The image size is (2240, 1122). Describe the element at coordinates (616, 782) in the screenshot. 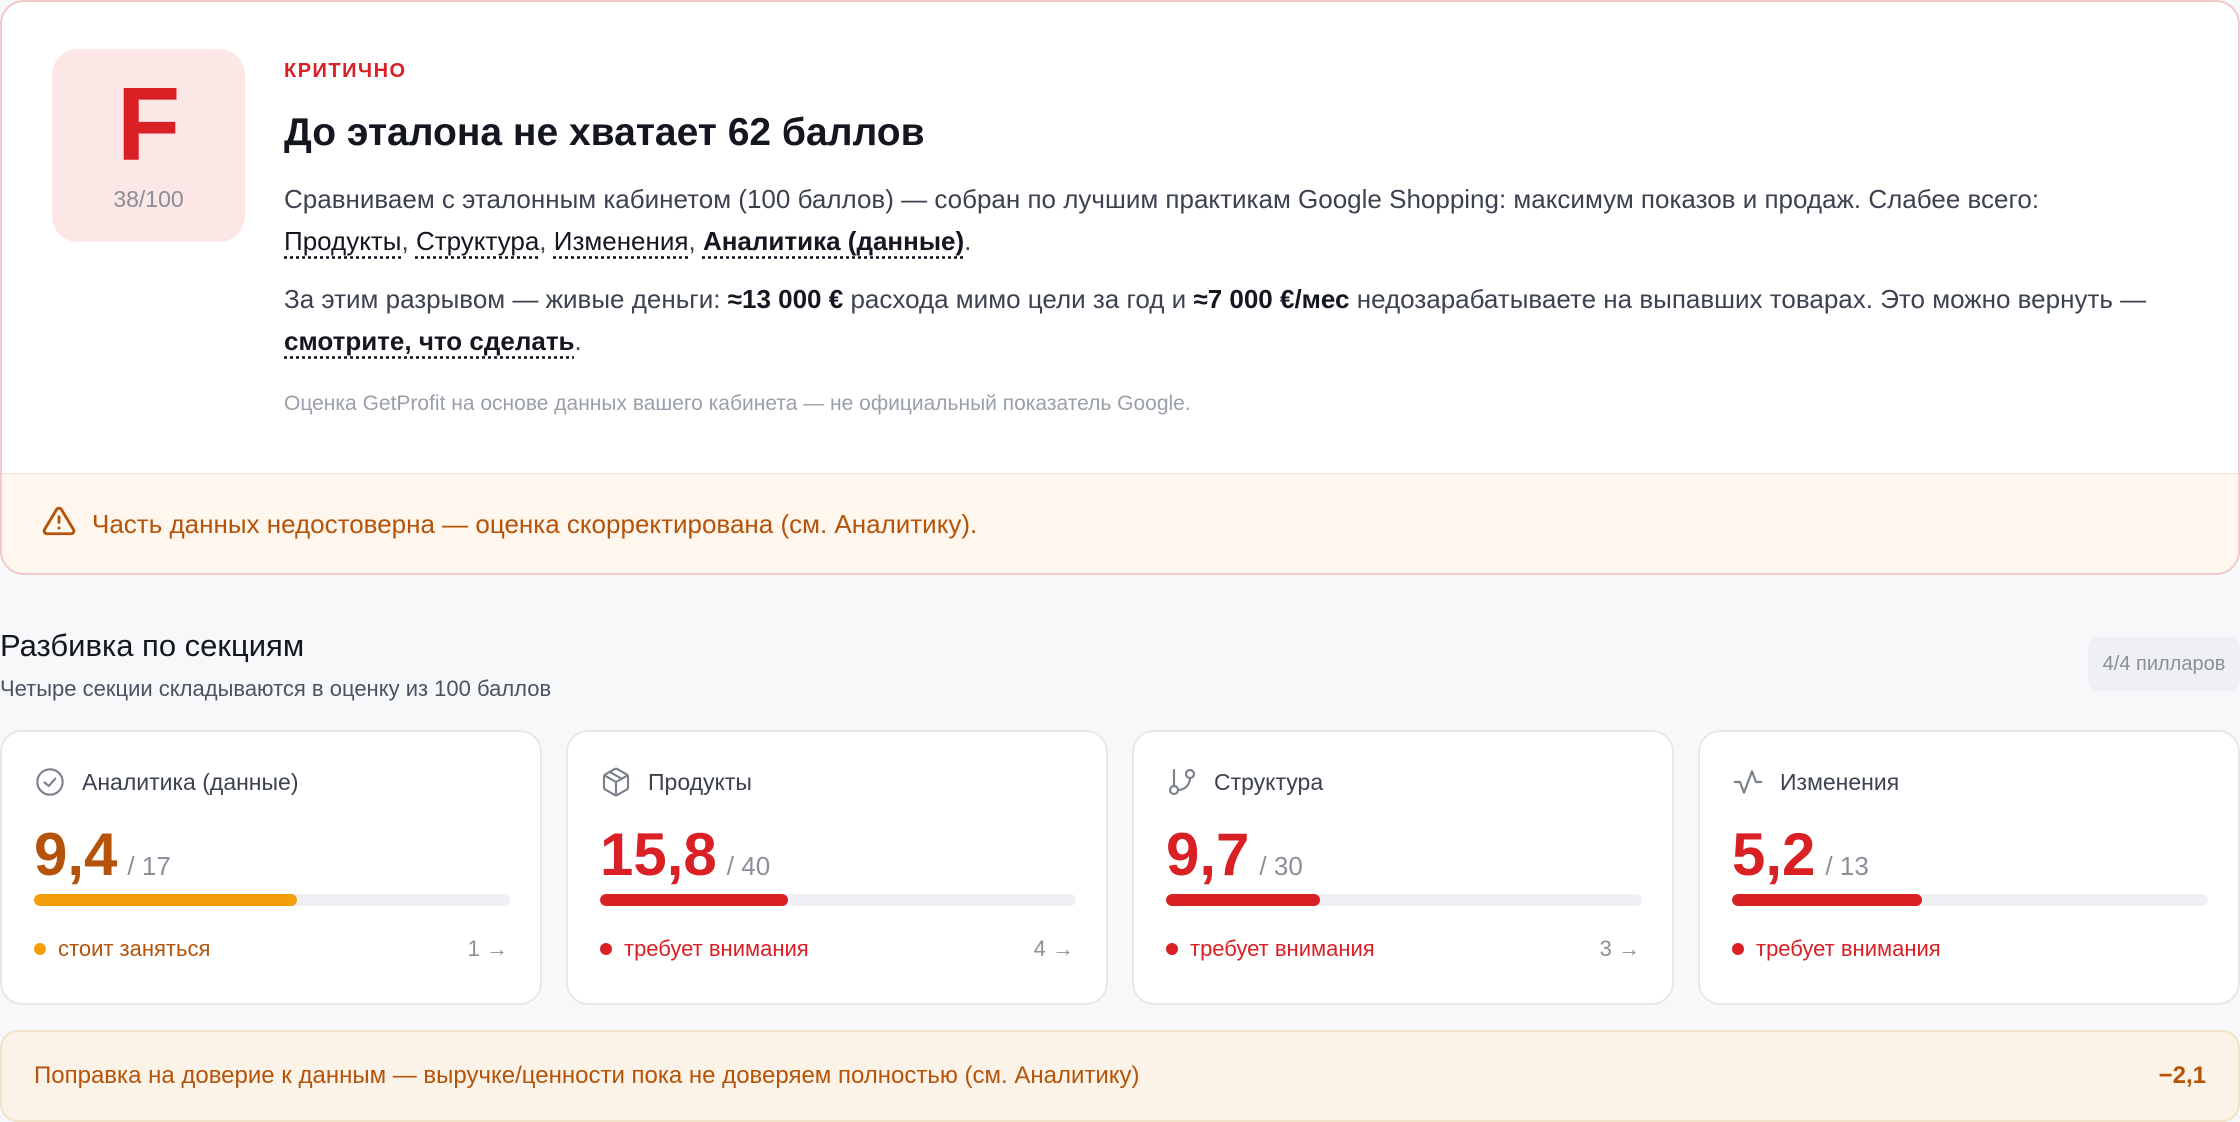

I see `box-icon` at that location.